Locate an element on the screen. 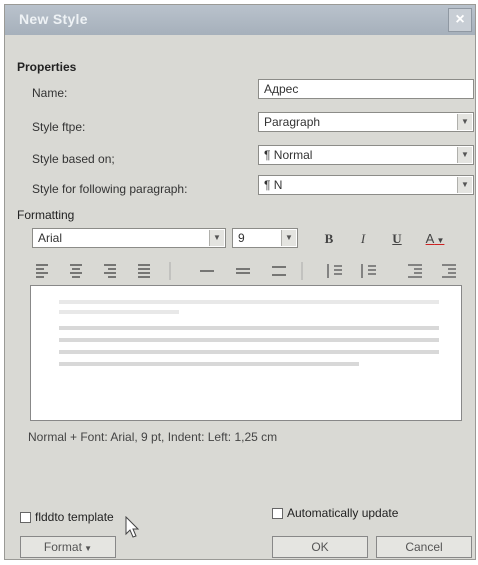 The width and height of the screenshot is (478, 565). font-value: Arial is located at coordinates (50, 238).